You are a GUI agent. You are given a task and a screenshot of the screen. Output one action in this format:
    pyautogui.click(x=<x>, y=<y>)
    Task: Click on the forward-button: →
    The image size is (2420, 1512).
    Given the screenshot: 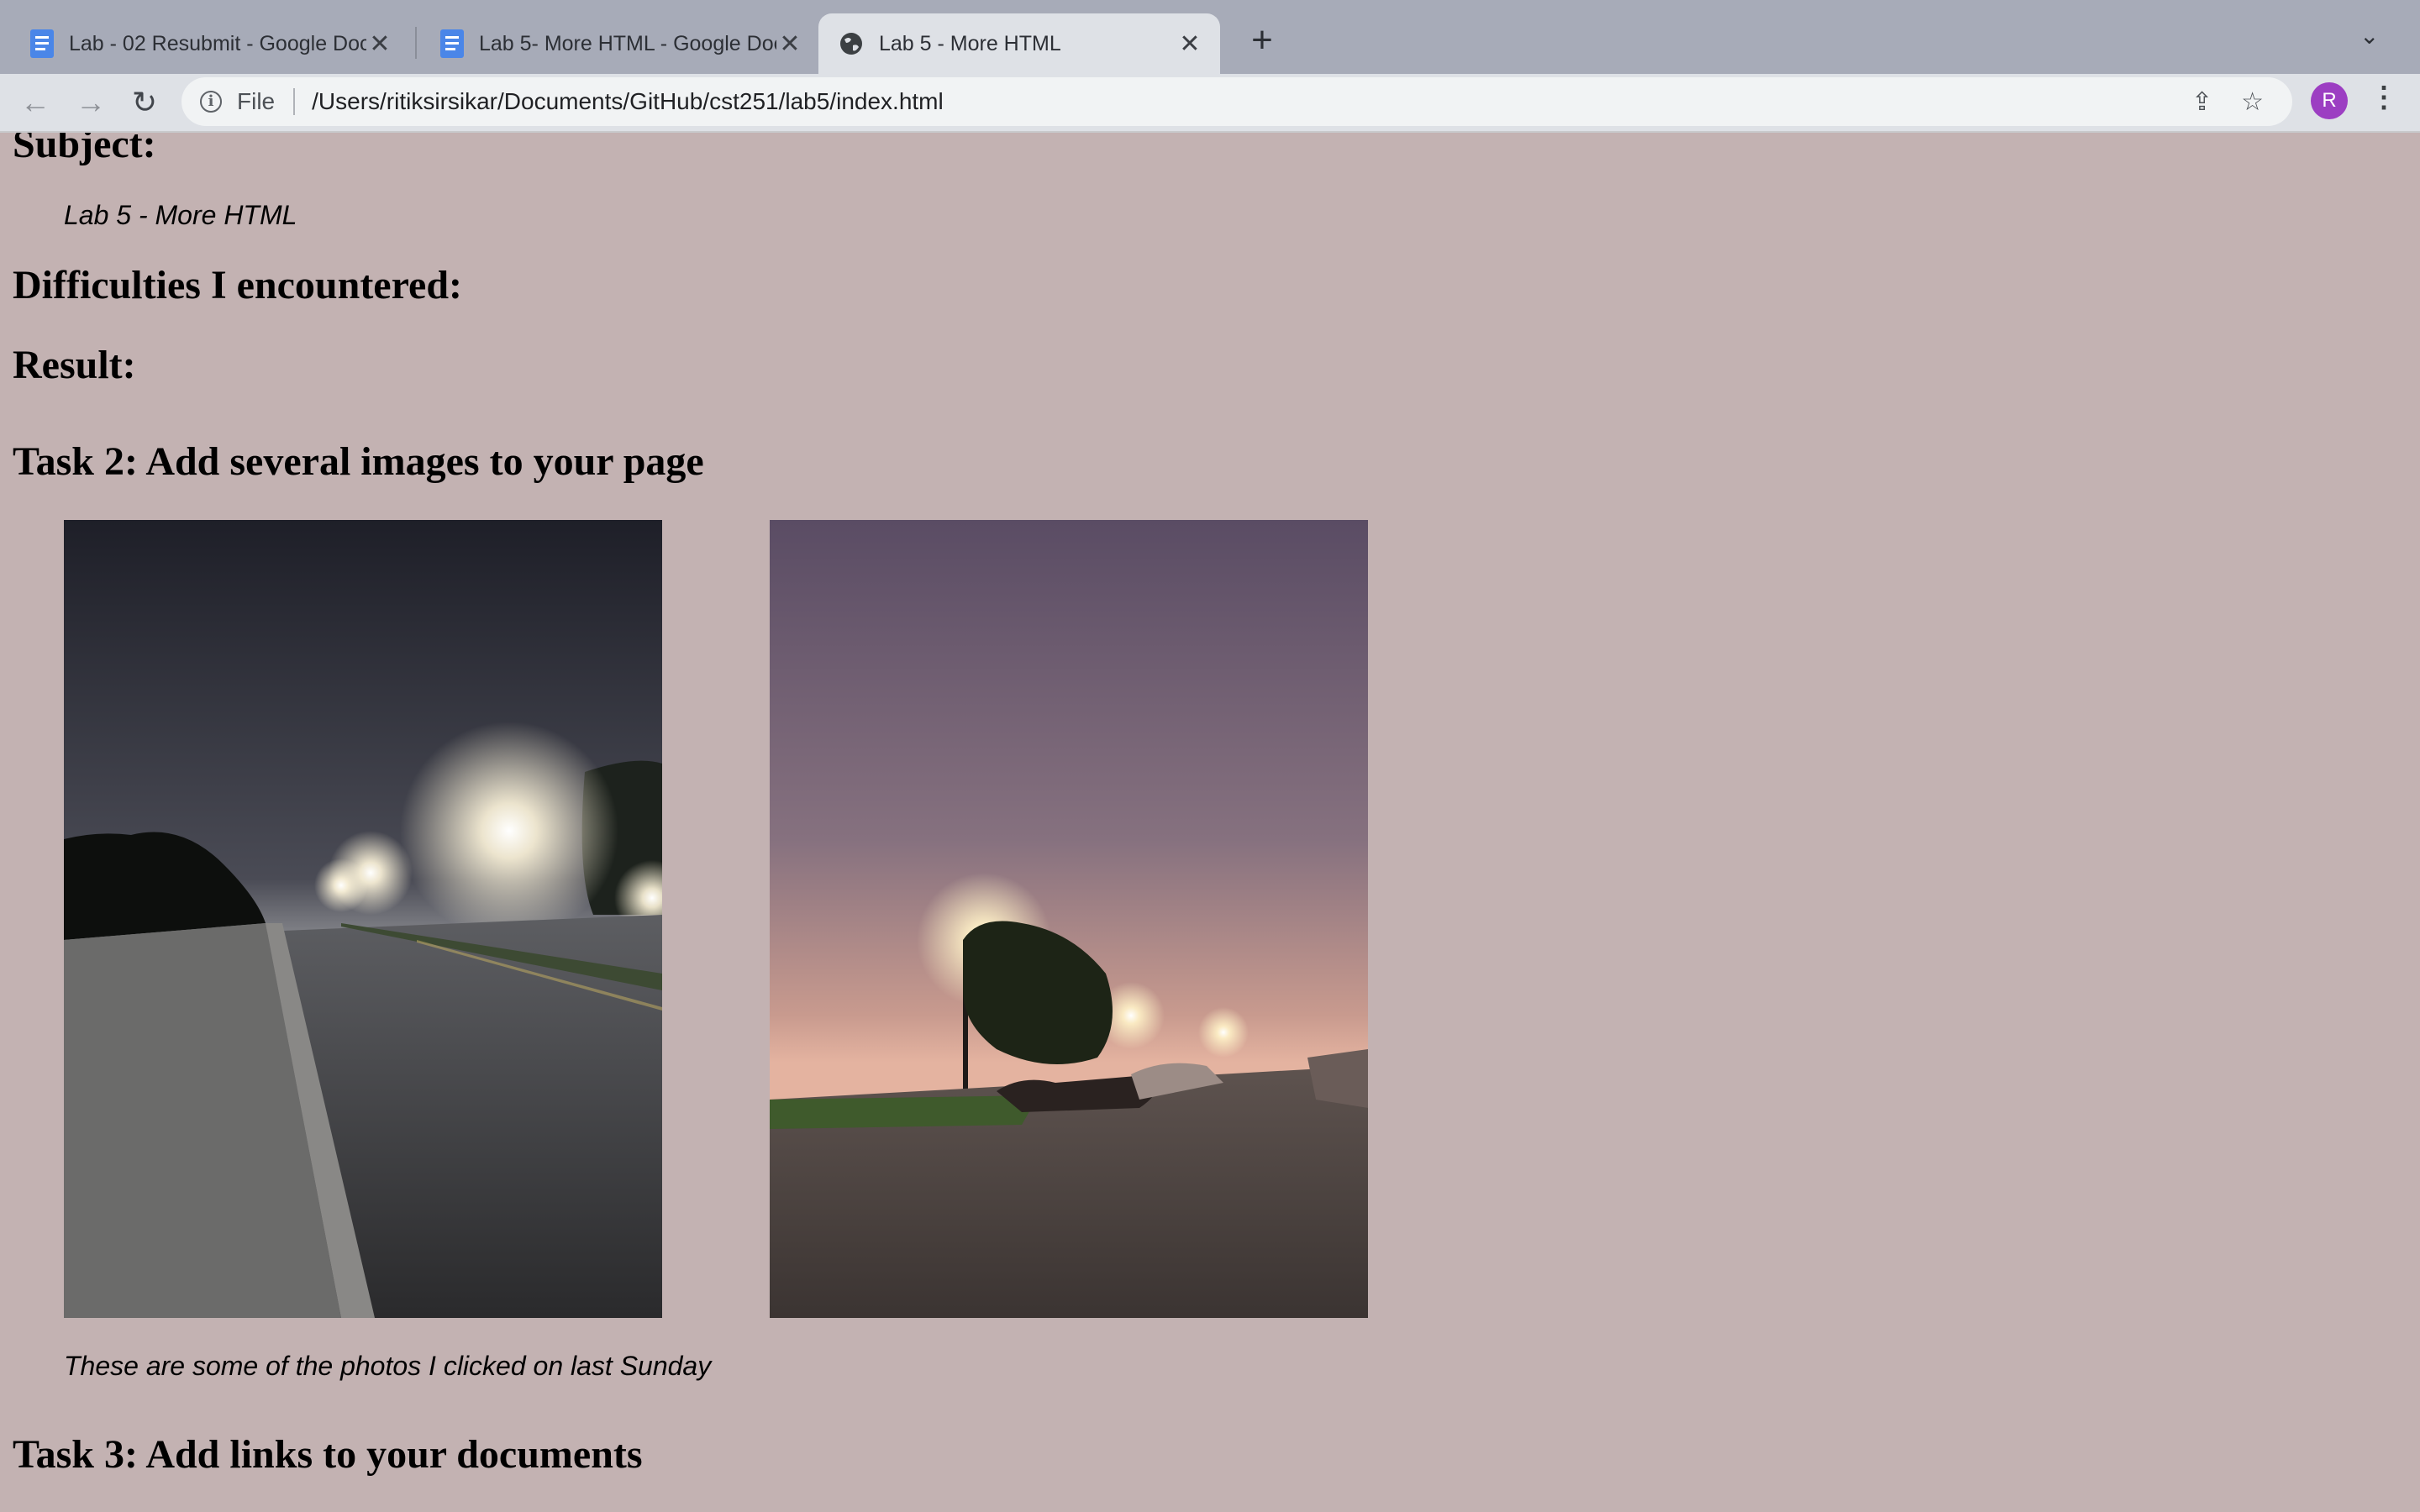 What is the action you would take?
    pyautogui.click(x=91, y=102)
    